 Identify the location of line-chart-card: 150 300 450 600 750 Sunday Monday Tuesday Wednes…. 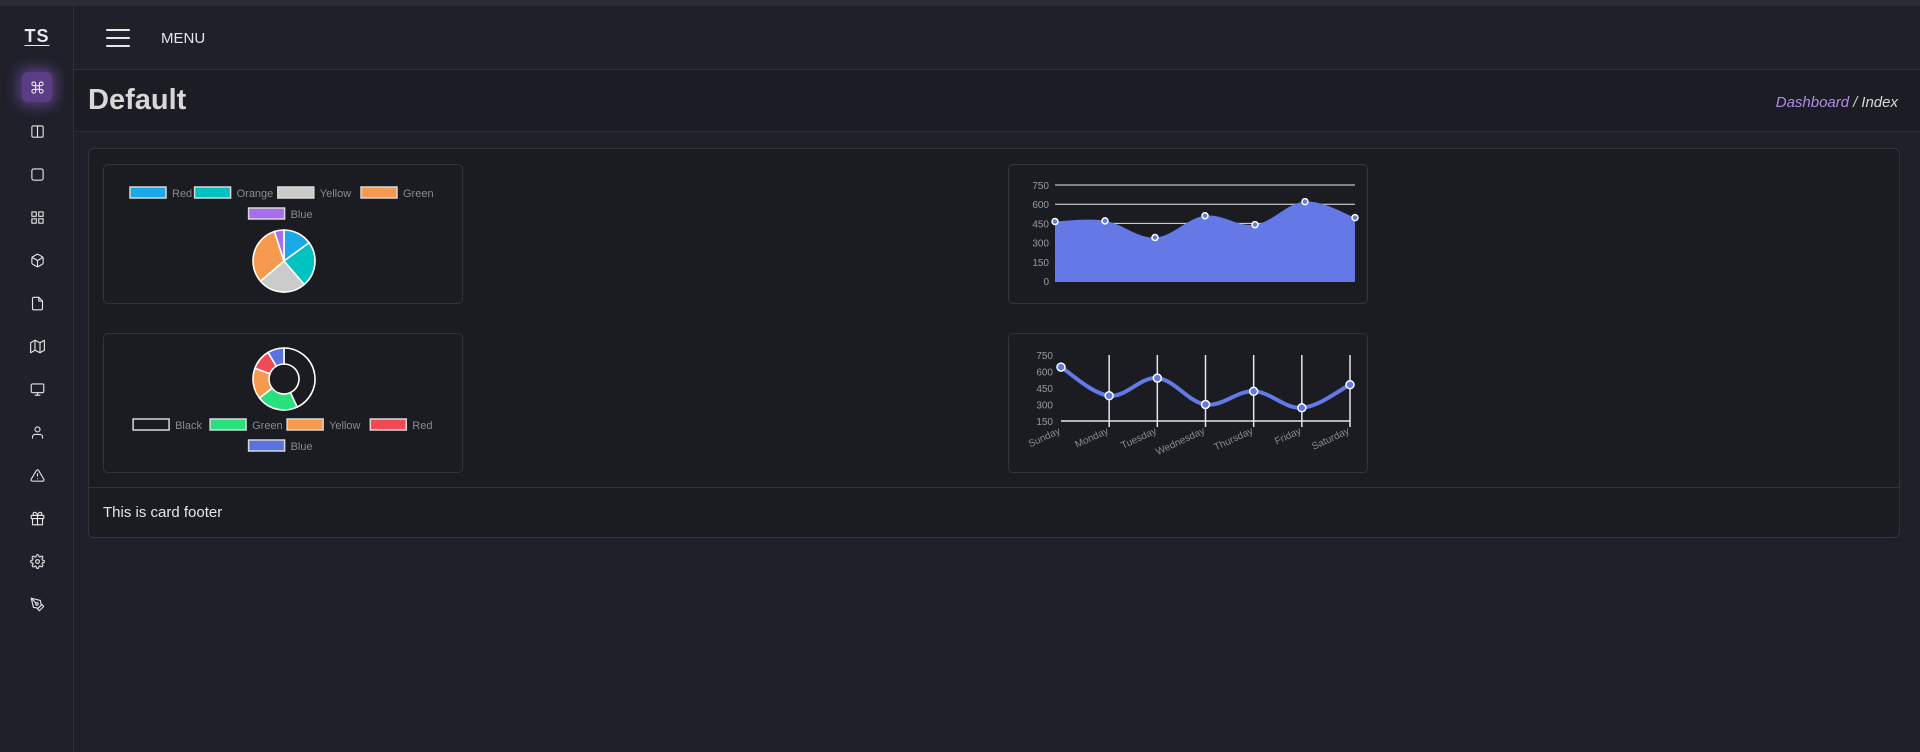
(1188, 403).